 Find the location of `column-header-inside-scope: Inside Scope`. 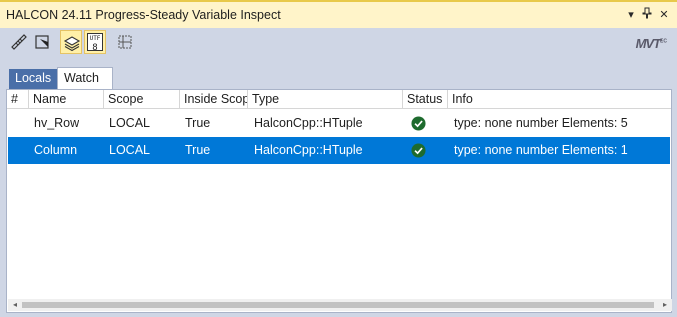

column-header-inside-scope: Inside Scope is located at coordinates (214, 99).